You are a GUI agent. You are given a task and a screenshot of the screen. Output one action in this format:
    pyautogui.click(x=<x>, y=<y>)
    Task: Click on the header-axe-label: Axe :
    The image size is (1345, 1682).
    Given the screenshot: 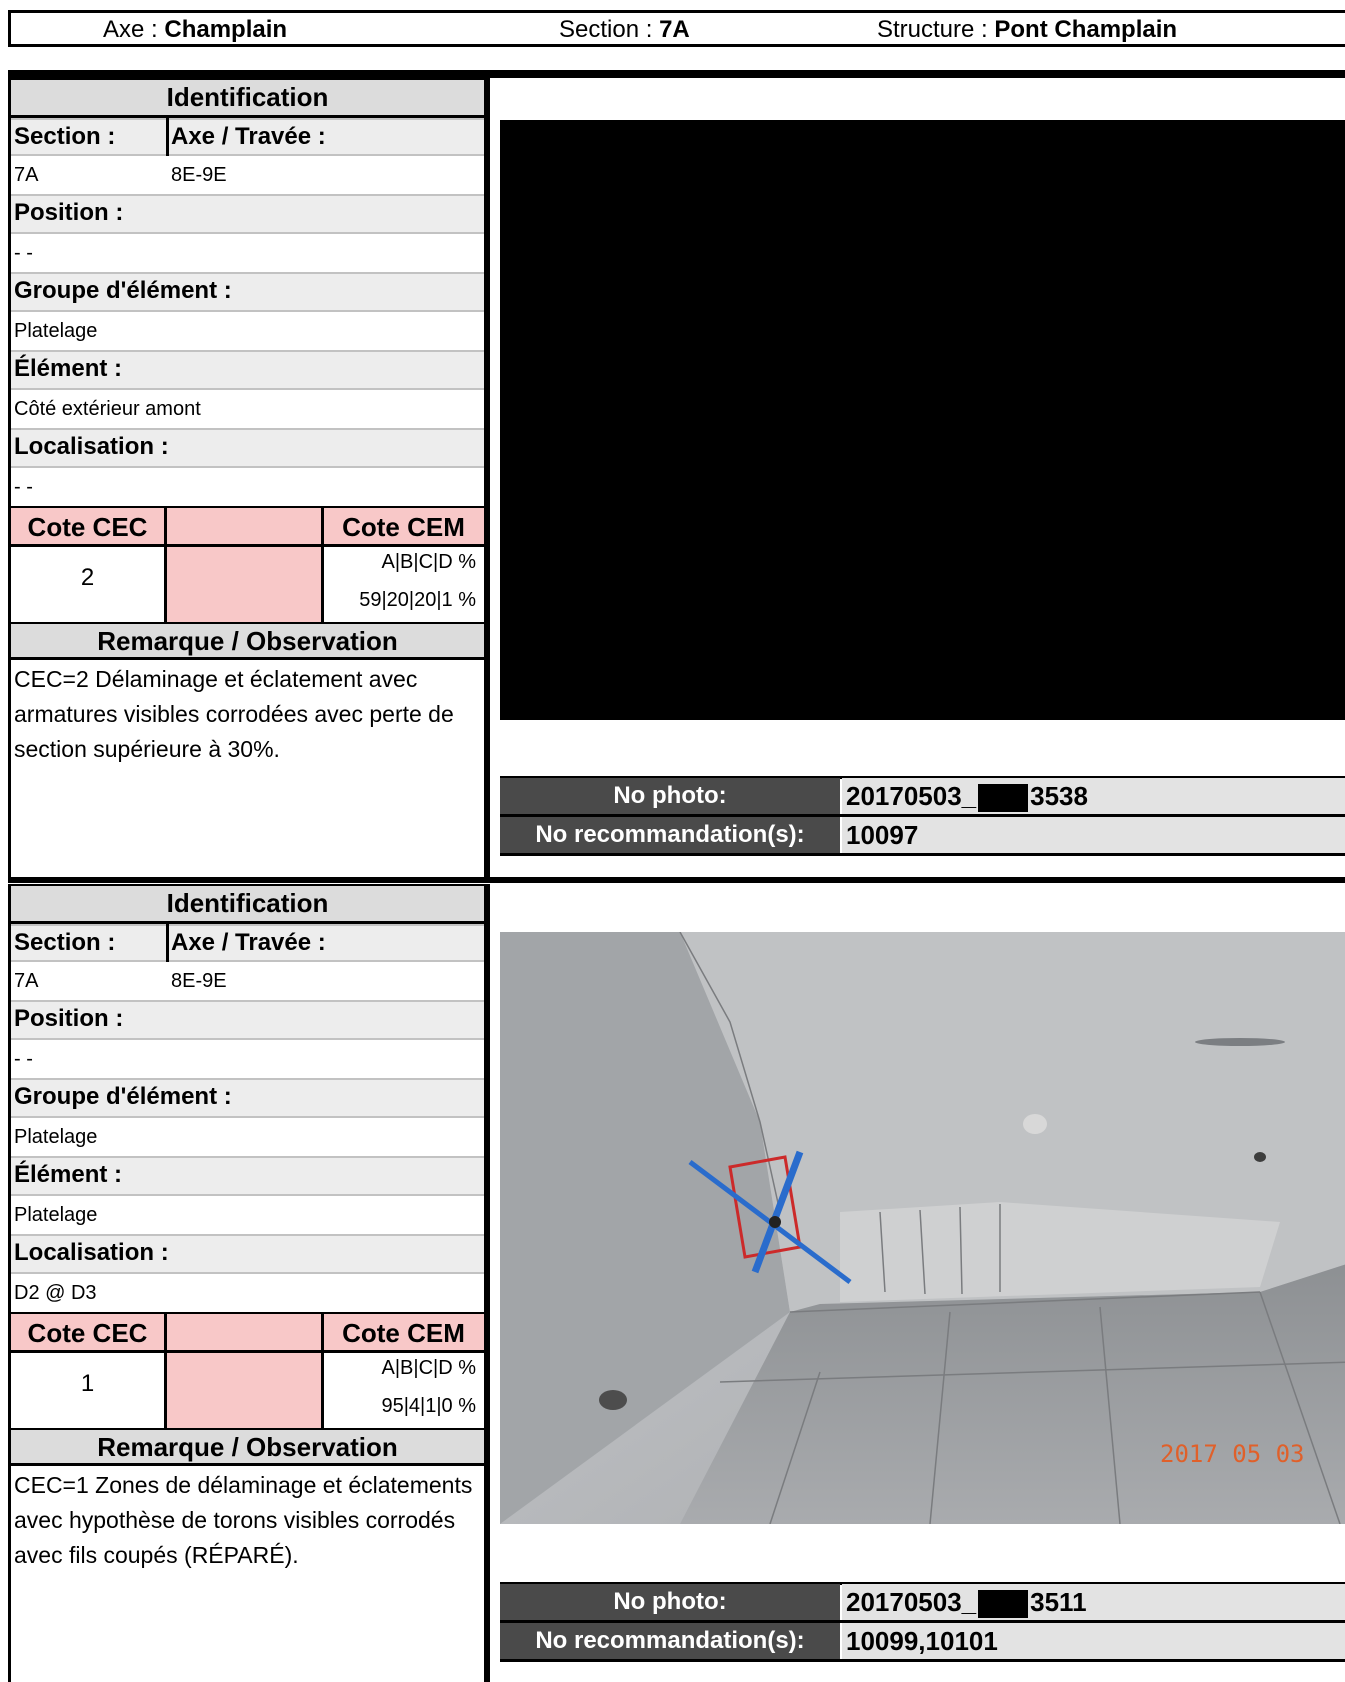 What is the action you would take?
    pyautogui.click(x=134, y=29)
    